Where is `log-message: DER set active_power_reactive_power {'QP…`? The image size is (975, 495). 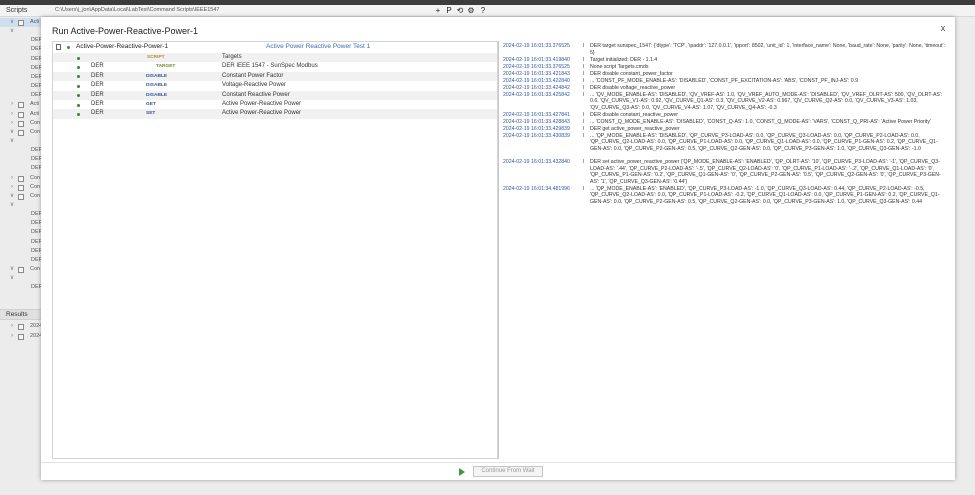 log-message: DER set active_power_reactive_power {'QP… is located at coordinates (765, 172).